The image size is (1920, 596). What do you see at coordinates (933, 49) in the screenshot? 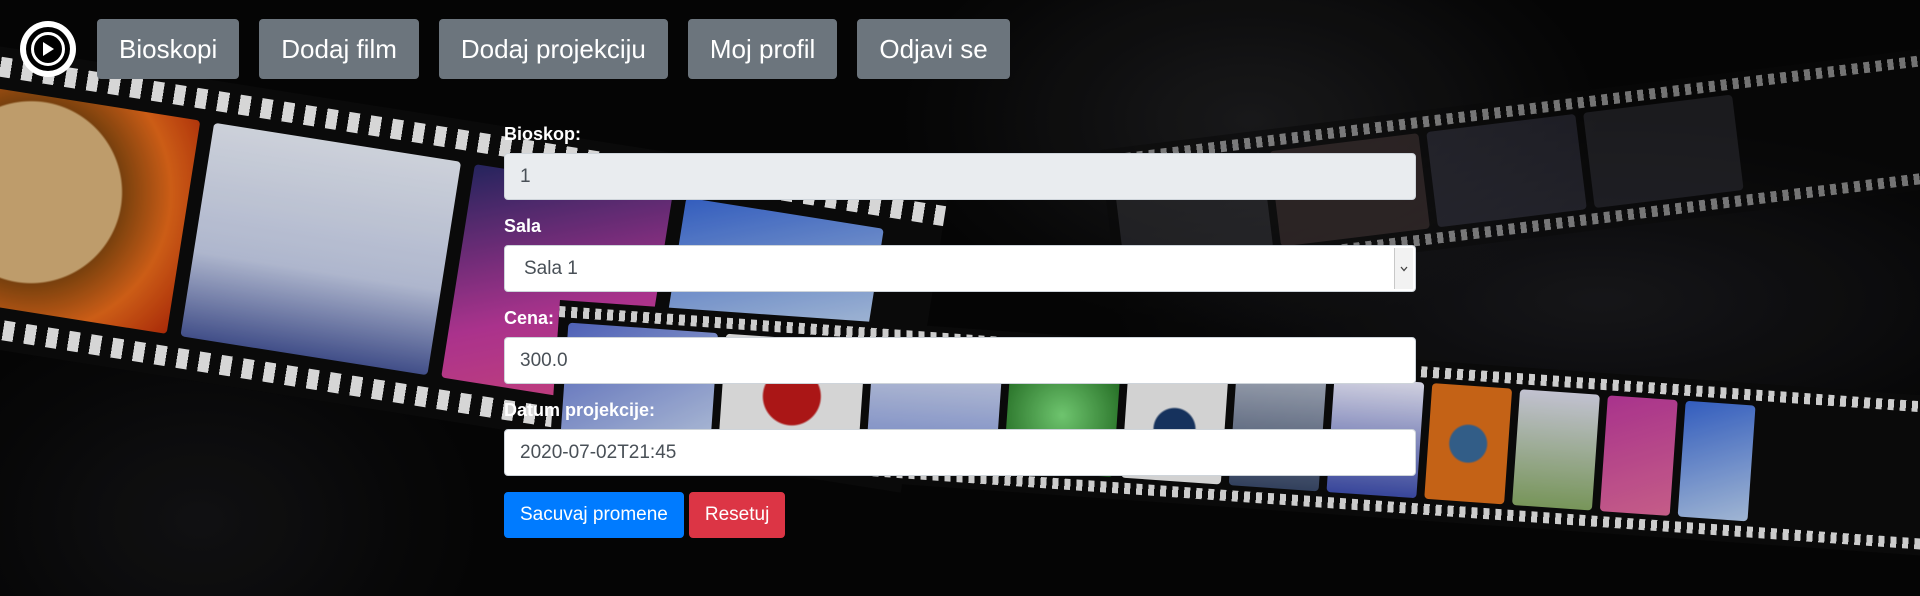
I see `nav-odjavi-se-button: Odjavi se` at bounding box center [933, 49].